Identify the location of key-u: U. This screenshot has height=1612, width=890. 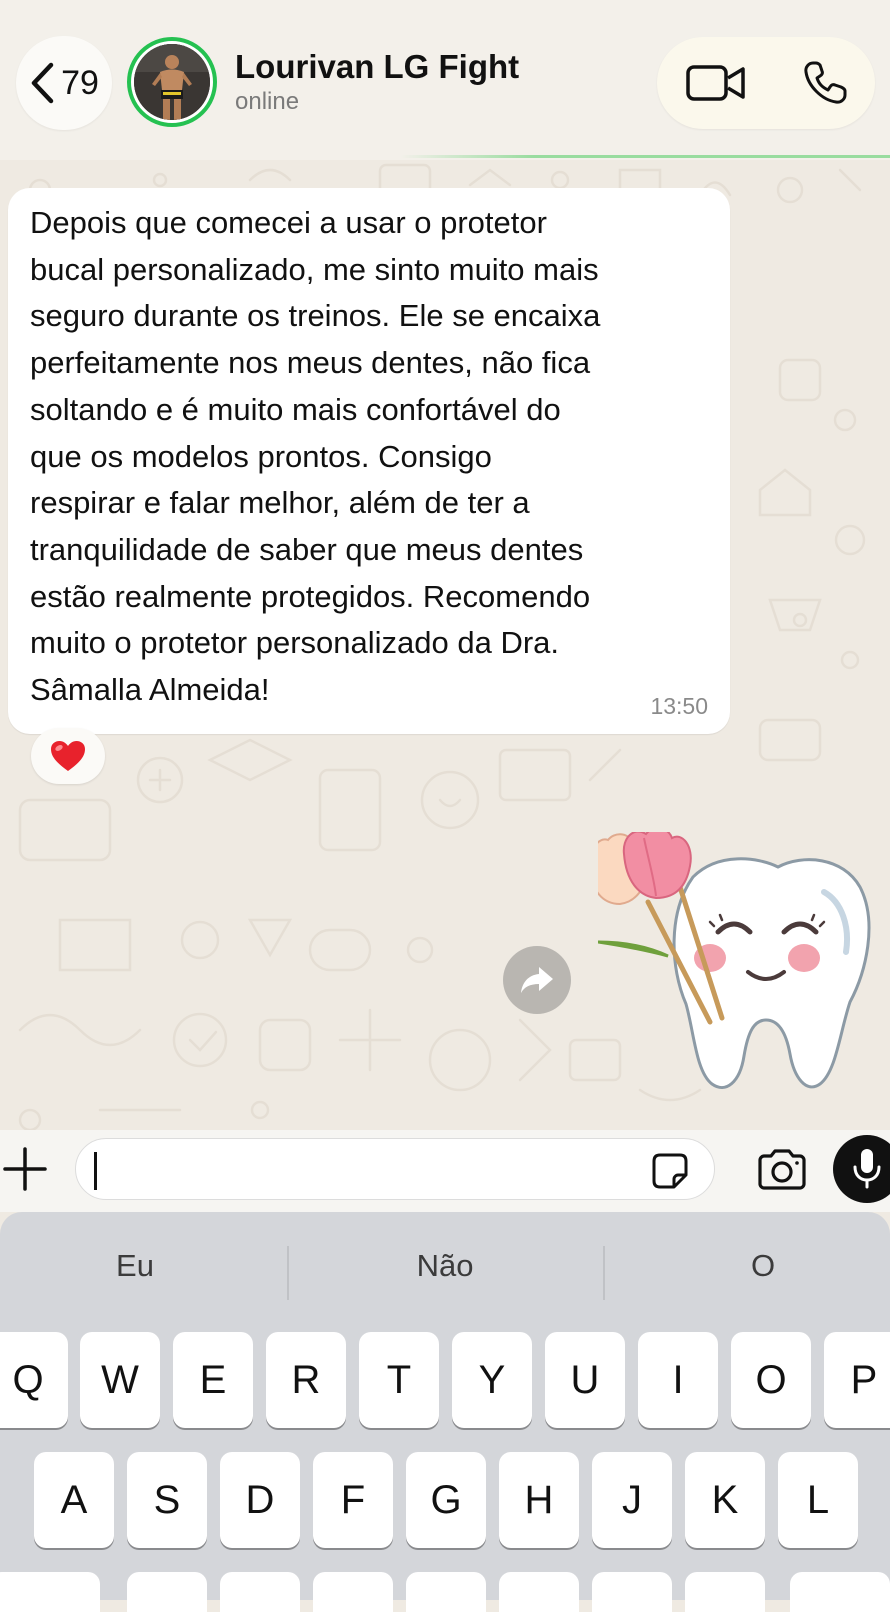
(585, 1380).